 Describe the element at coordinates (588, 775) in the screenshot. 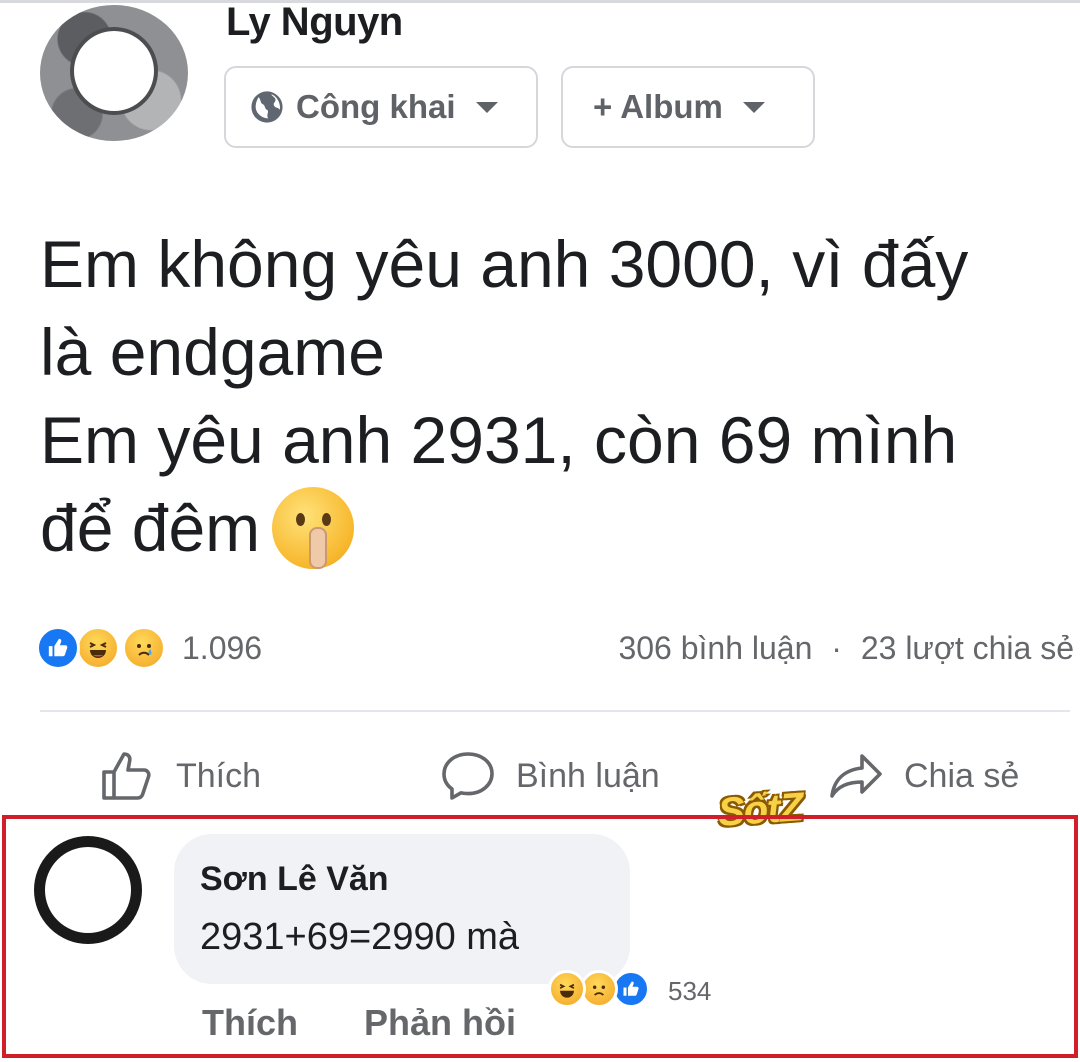

I see `comment-label: Bình luận` at that location.